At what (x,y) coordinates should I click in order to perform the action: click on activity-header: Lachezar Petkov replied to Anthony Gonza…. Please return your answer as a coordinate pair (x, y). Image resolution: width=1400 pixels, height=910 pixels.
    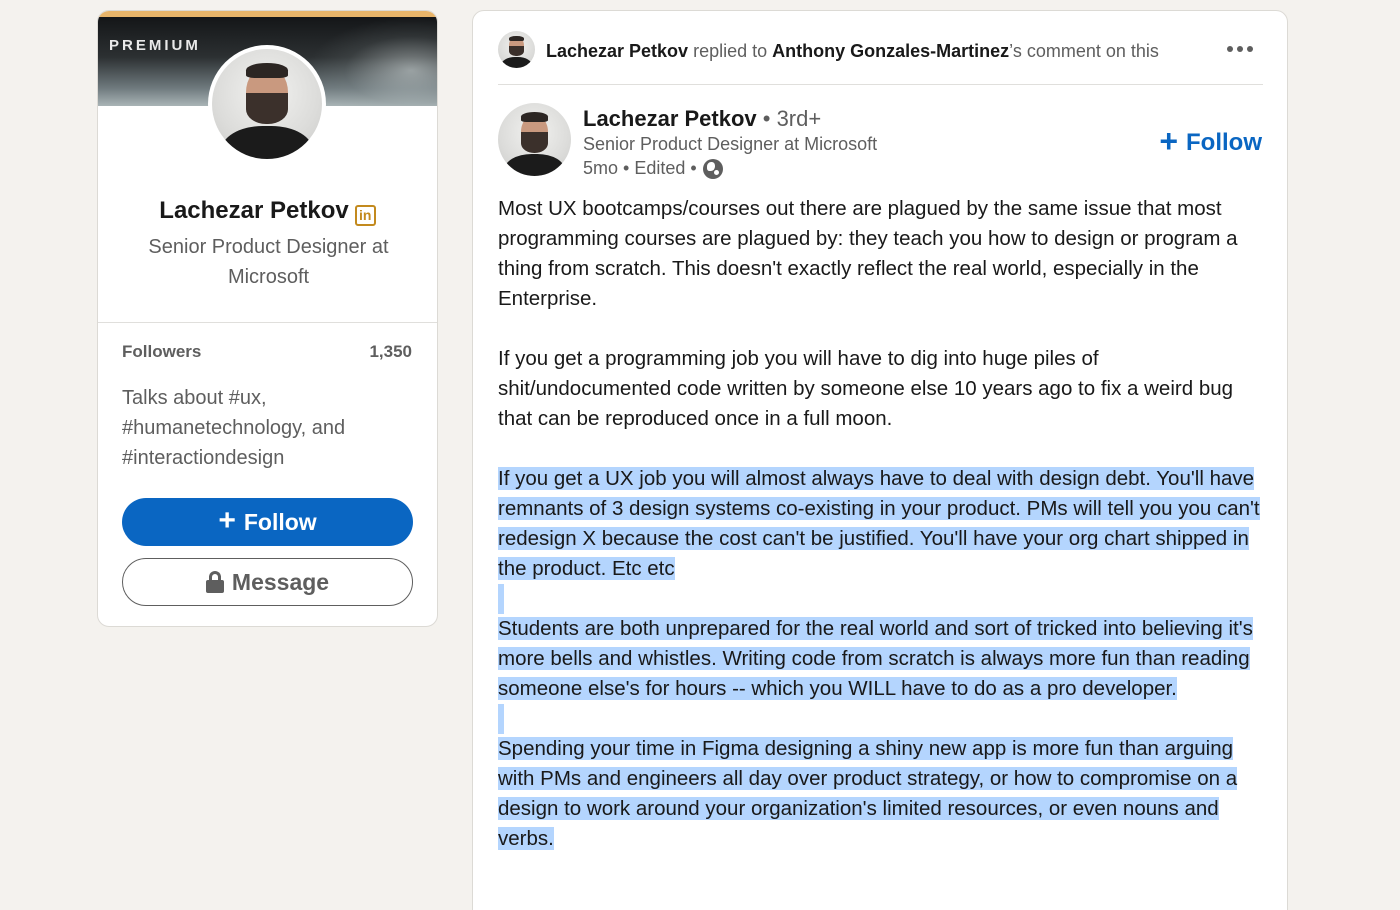
    Looking at the image, I should click on (878, 55).